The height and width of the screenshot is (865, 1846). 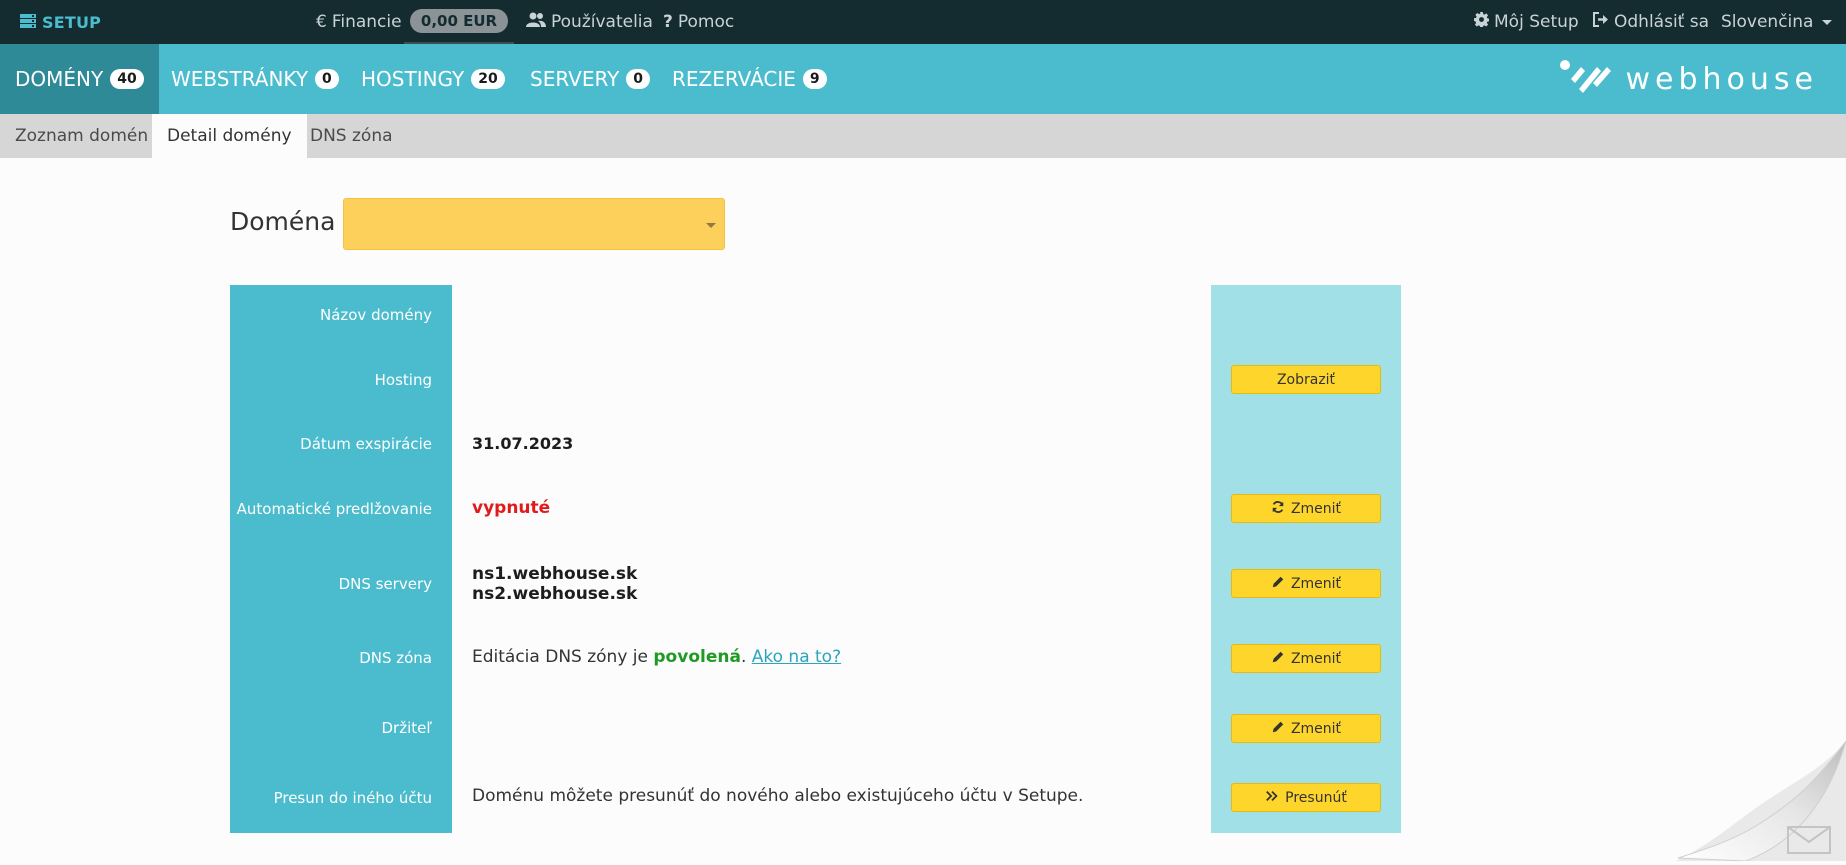 I want to click on subtab-dns-zona: DNS zóna, so click(x=351, y=136).